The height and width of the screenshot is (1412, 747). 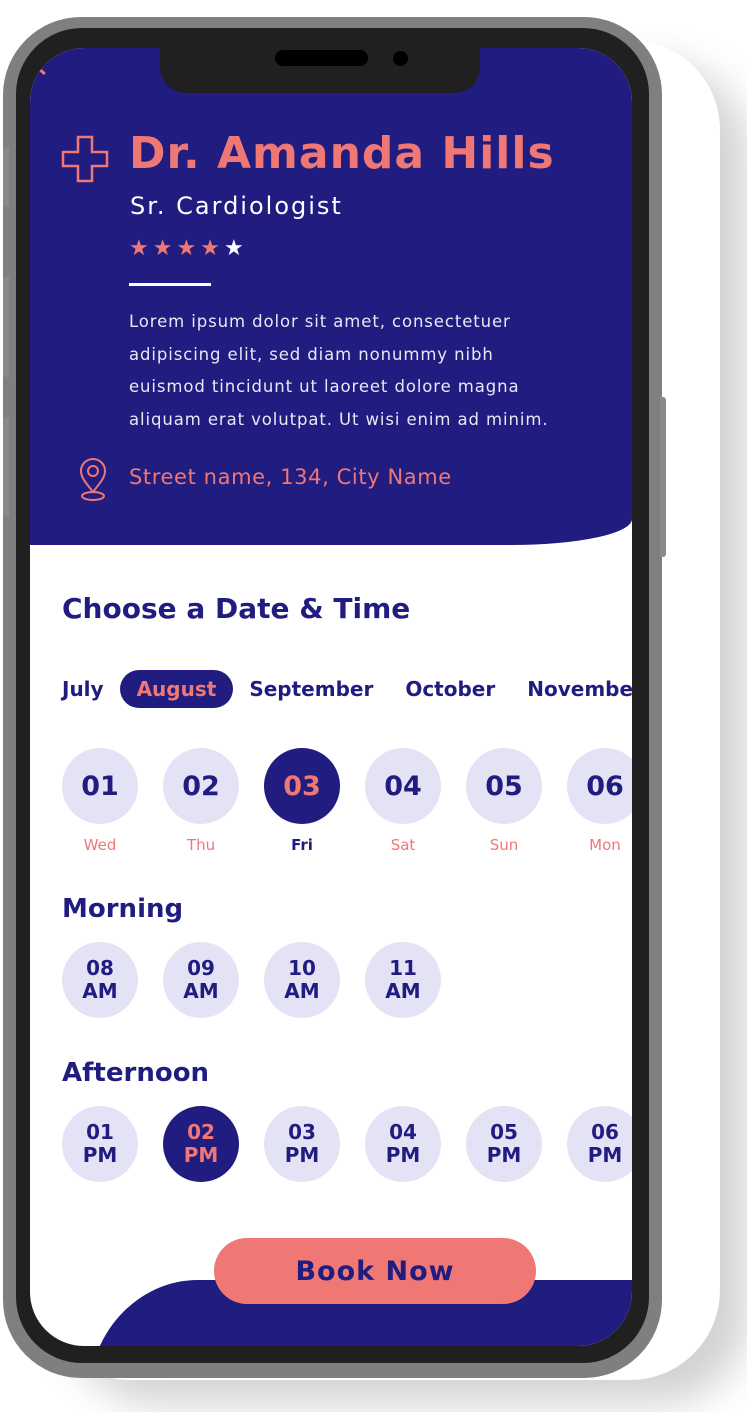 What do you see at coordinates (136, 1073) in the screenshot?
I see `afternoon-heading: Afternoon` at bounding box center [136, 1073].